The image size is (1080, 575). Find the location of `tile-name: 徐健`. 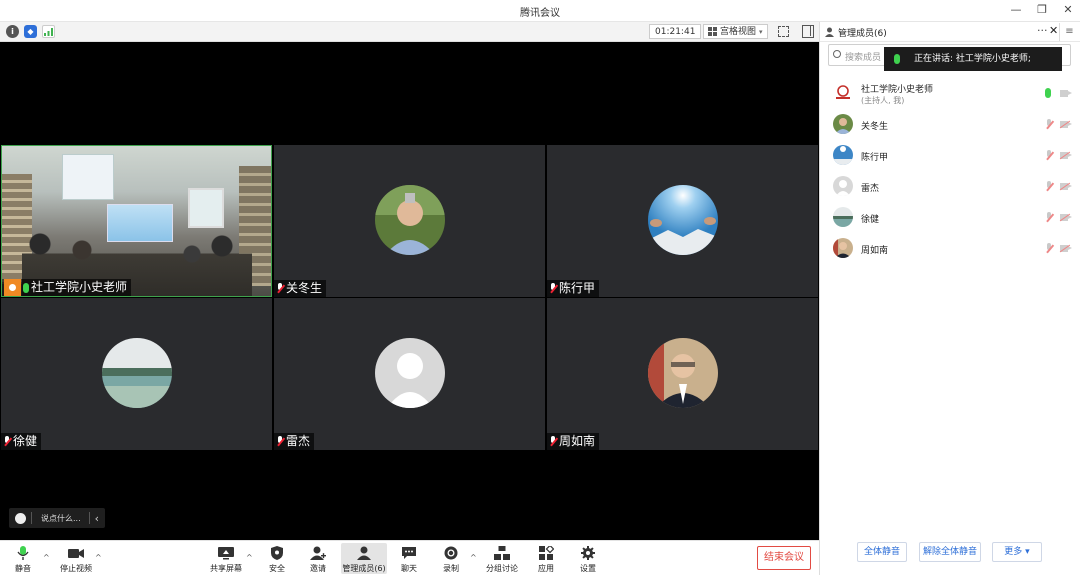

tile-name: 徐健 is located at coordinates (25, 441).